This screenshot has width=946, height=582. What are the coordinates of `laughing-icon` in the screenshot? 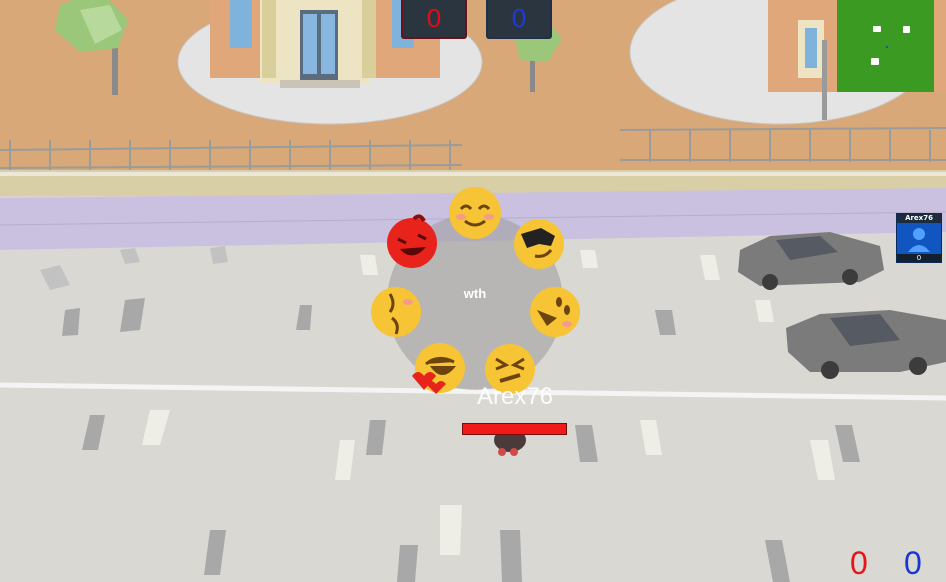 It's located at (555, 312).